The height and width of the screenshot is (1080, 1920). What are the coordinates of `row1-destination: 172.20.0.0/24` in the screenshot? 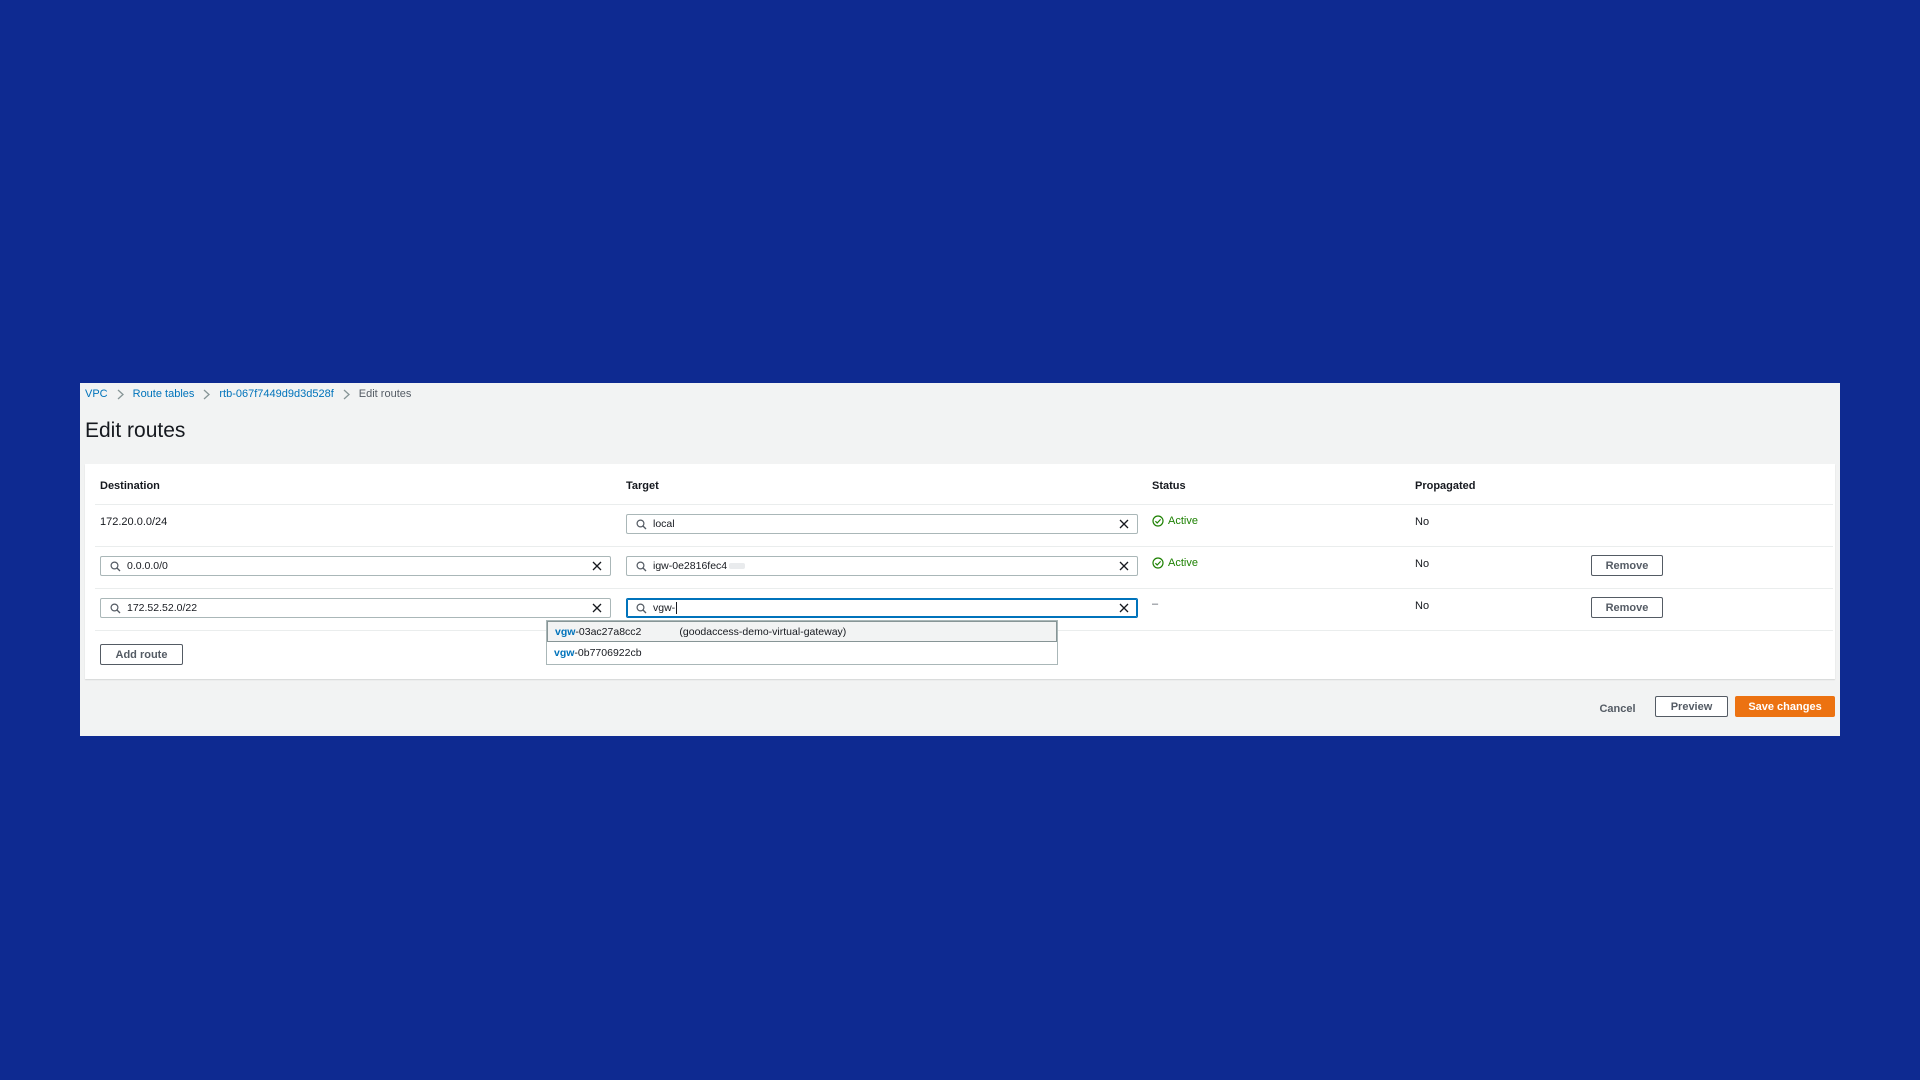 It's located at (134, 522).